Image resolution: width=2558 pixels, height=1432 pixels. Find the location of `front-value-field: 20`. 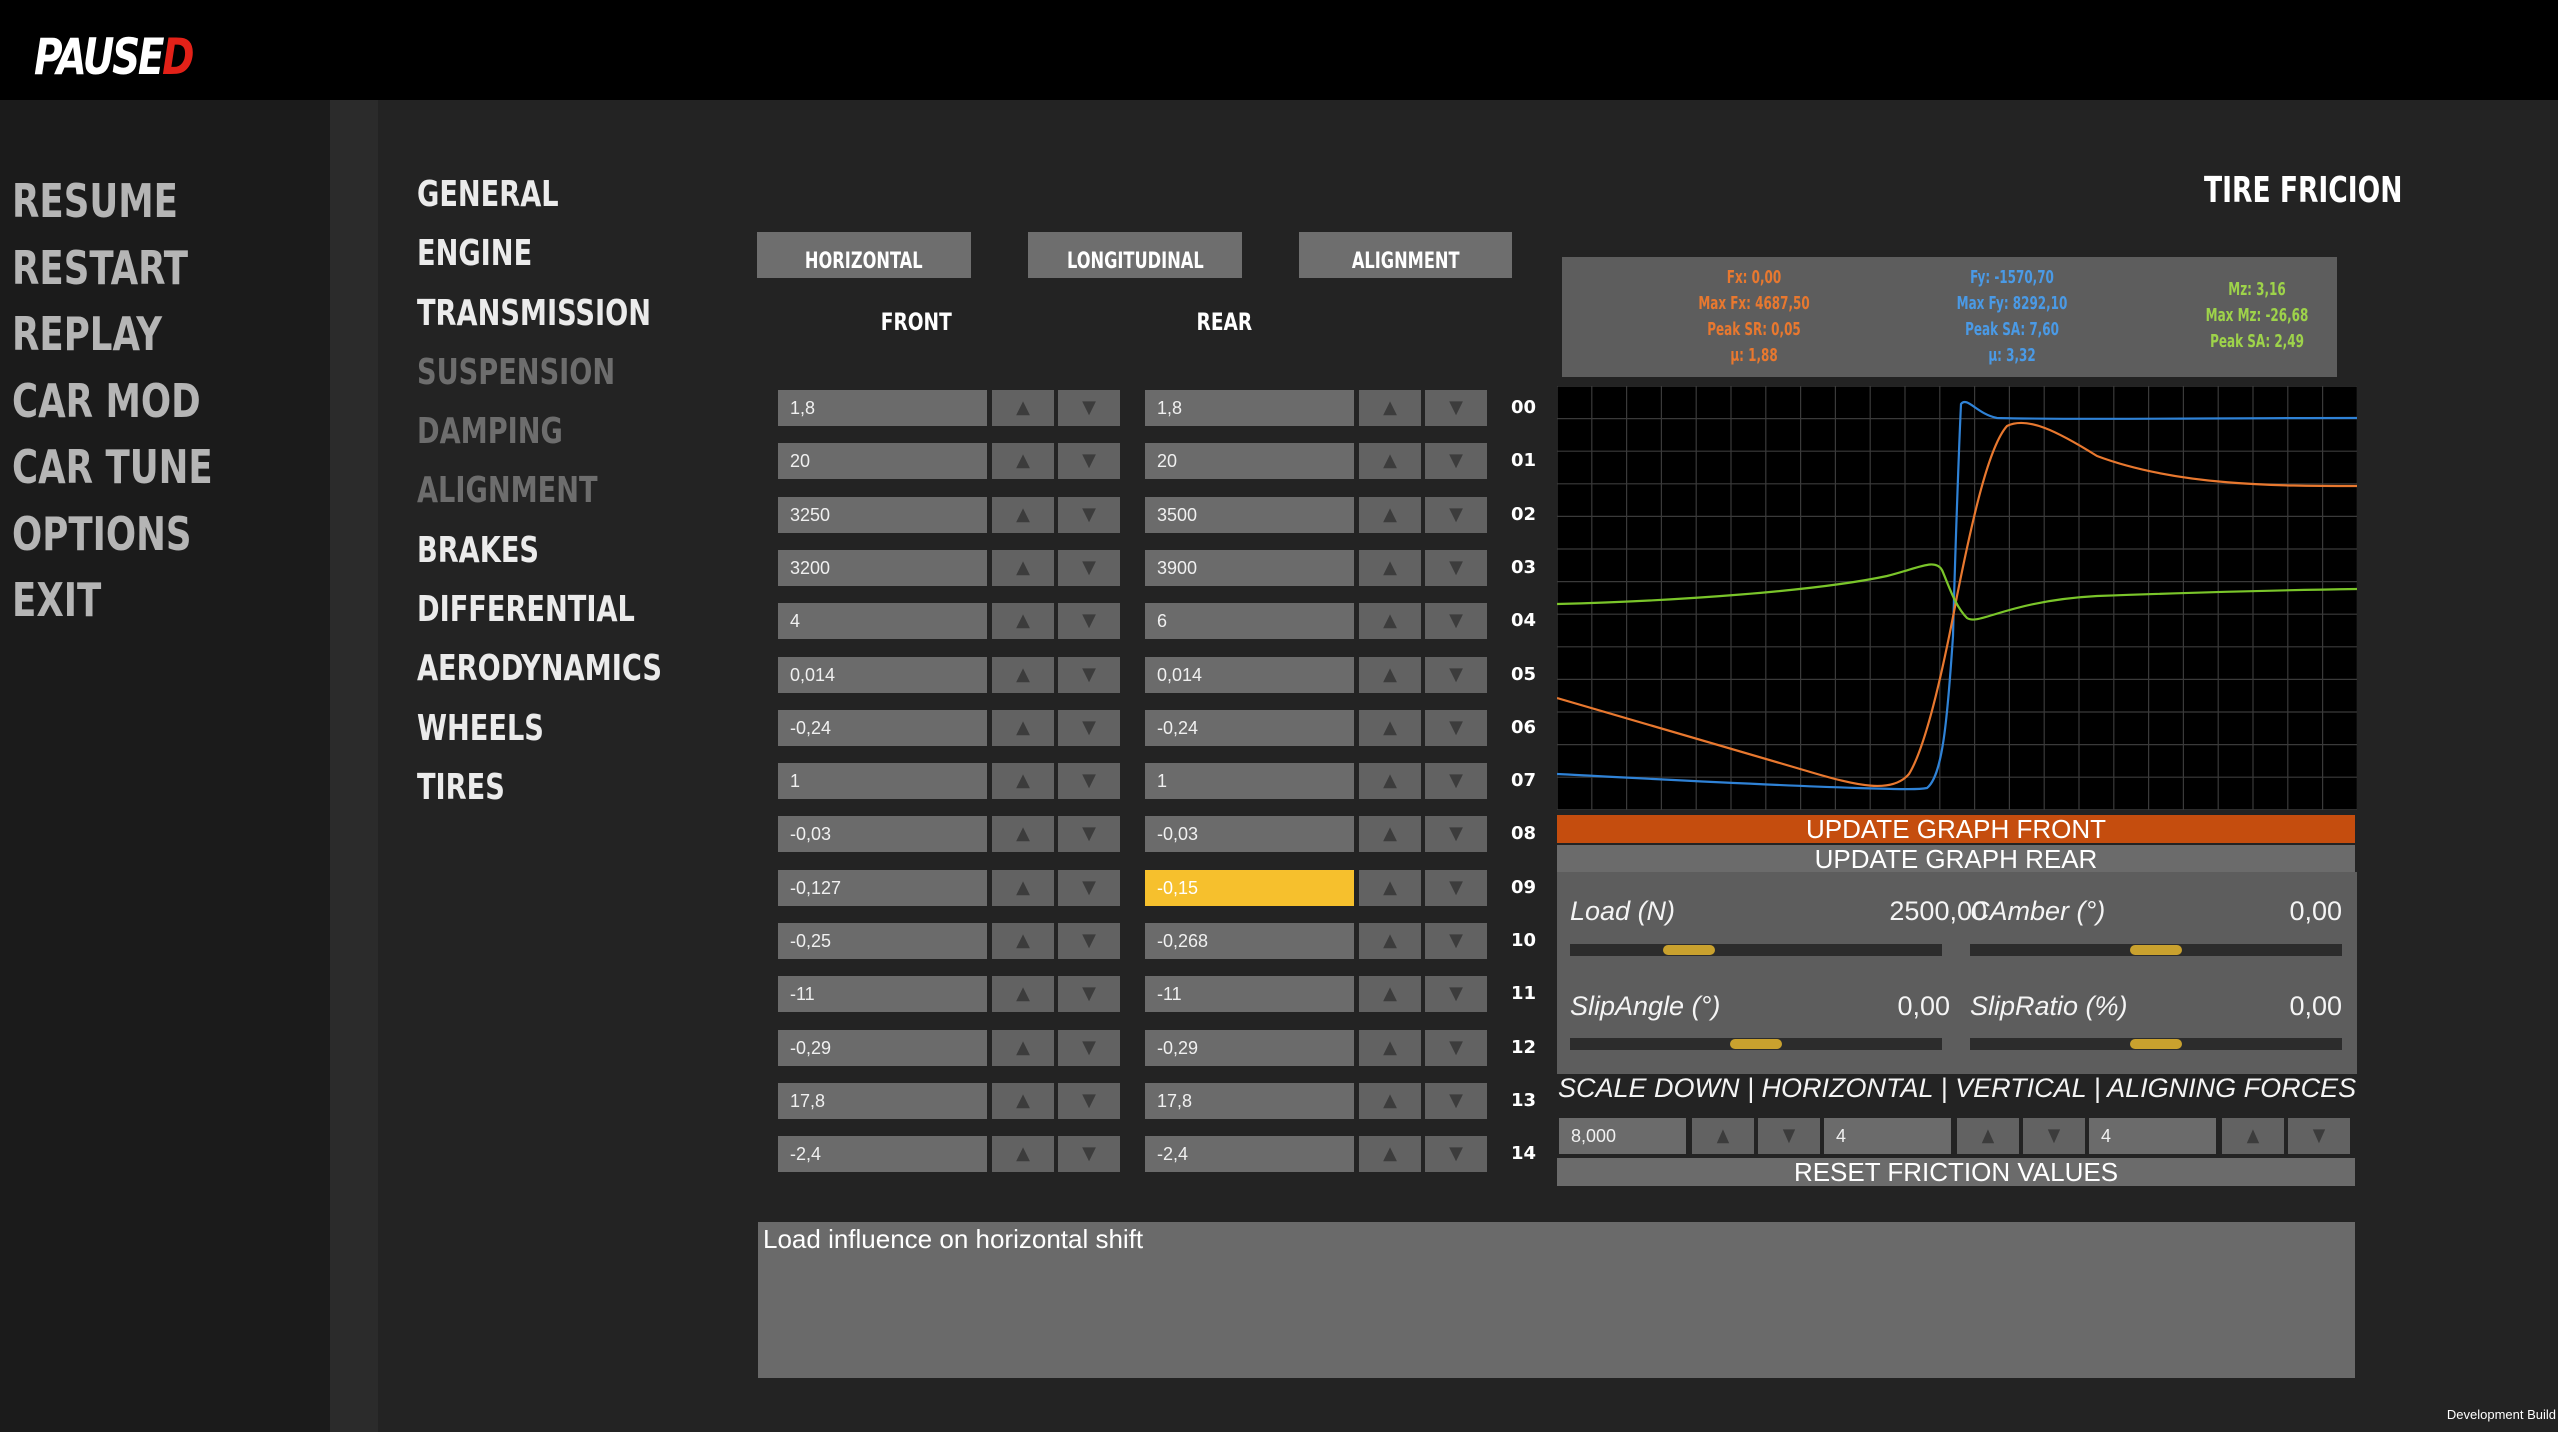

front-value-field: 20 is located at coordinates (882, 461).